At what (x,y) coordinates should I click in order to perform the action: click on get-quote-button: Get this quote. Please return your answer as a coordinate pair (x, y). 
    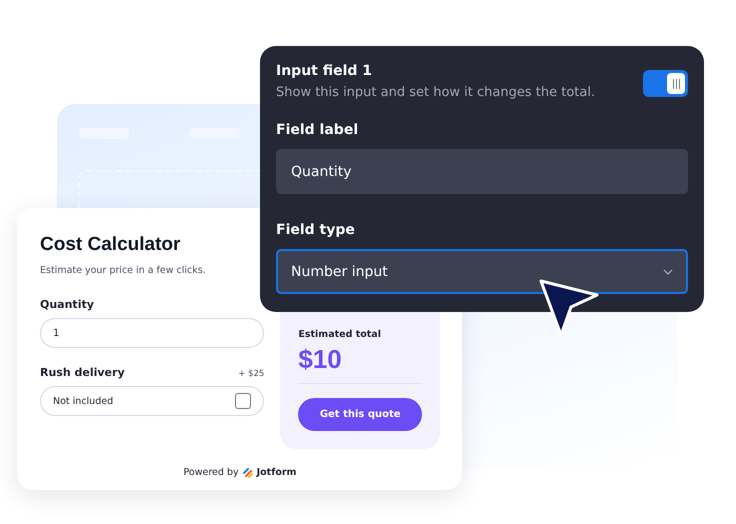
    Looking at the image, I should click on (360, 414).